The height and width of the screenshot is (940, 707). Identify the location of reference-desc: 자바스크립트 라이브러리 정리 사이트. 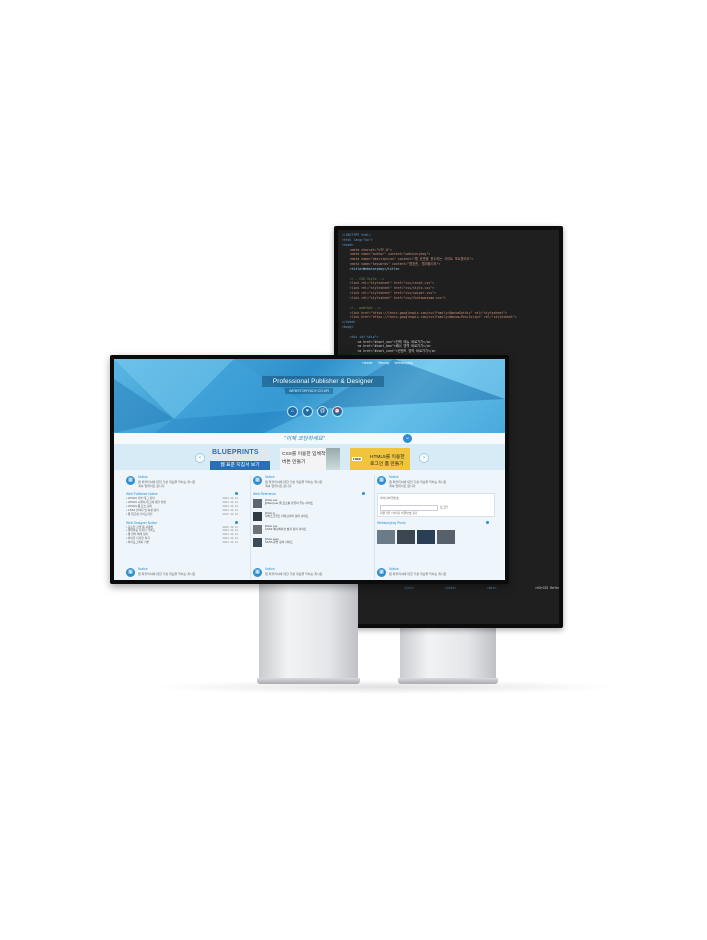
(287, 516).